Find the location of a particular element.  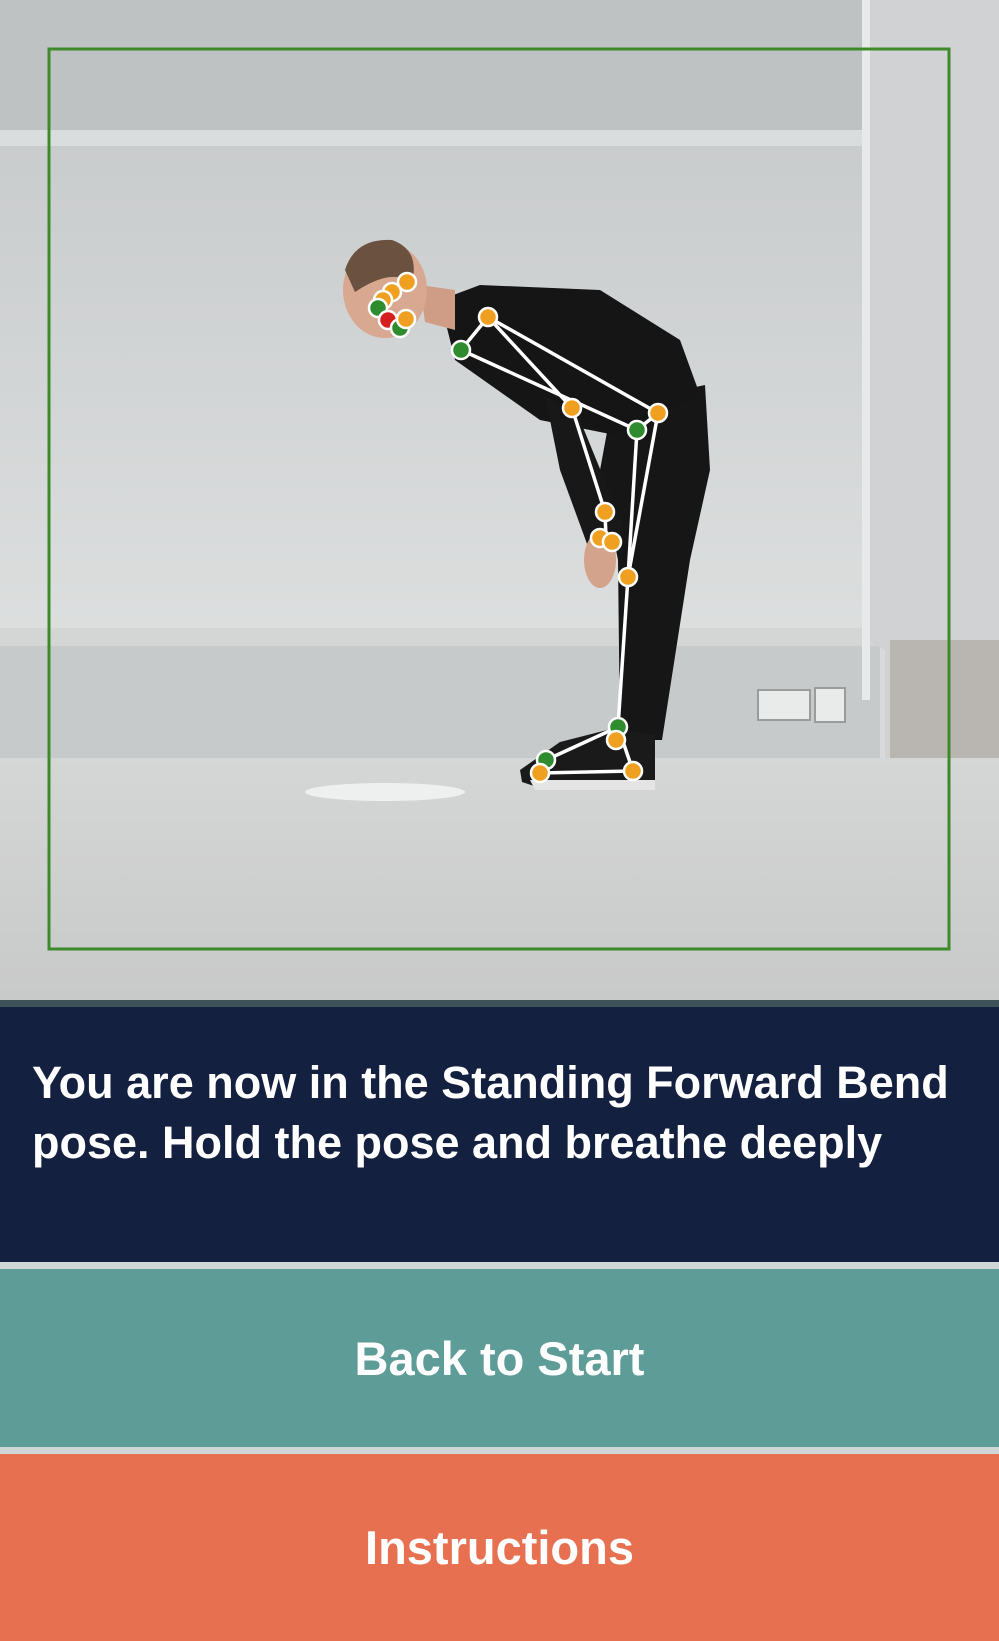

corner-edge is located at coordinates (866, 350).